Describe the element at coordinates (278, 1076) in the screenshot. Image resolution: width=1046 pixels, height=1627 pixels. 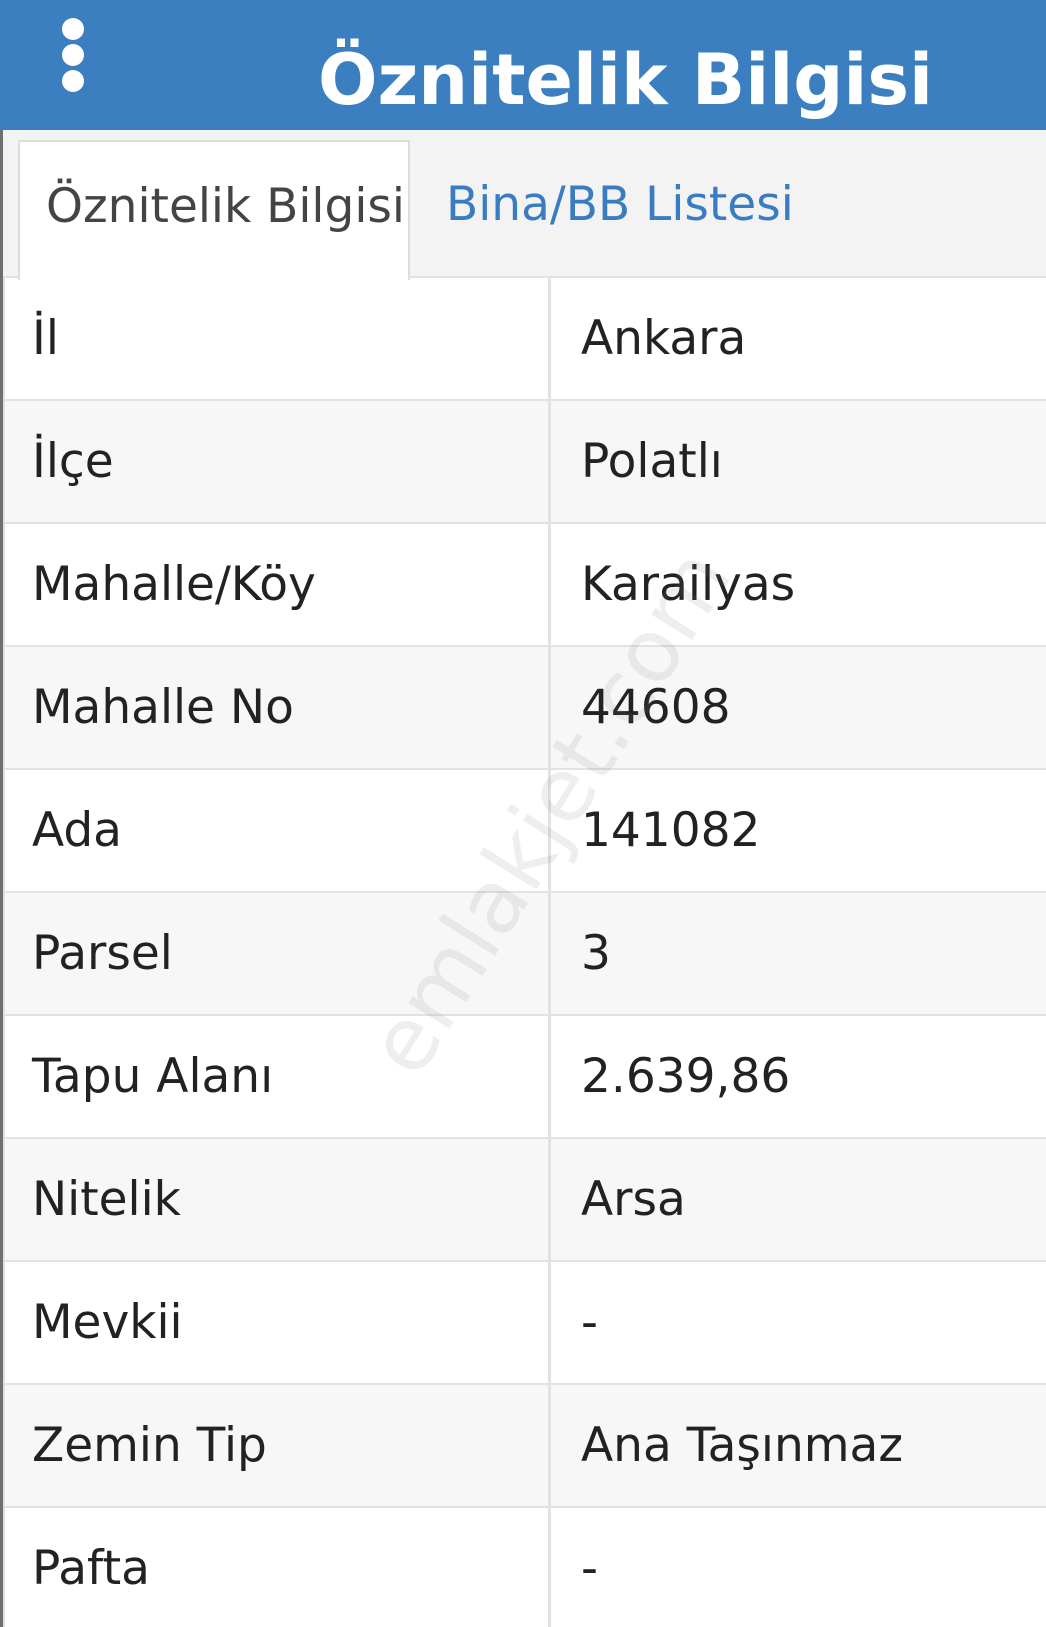
I see `attribute-key: Tapu Alanı` at that location.